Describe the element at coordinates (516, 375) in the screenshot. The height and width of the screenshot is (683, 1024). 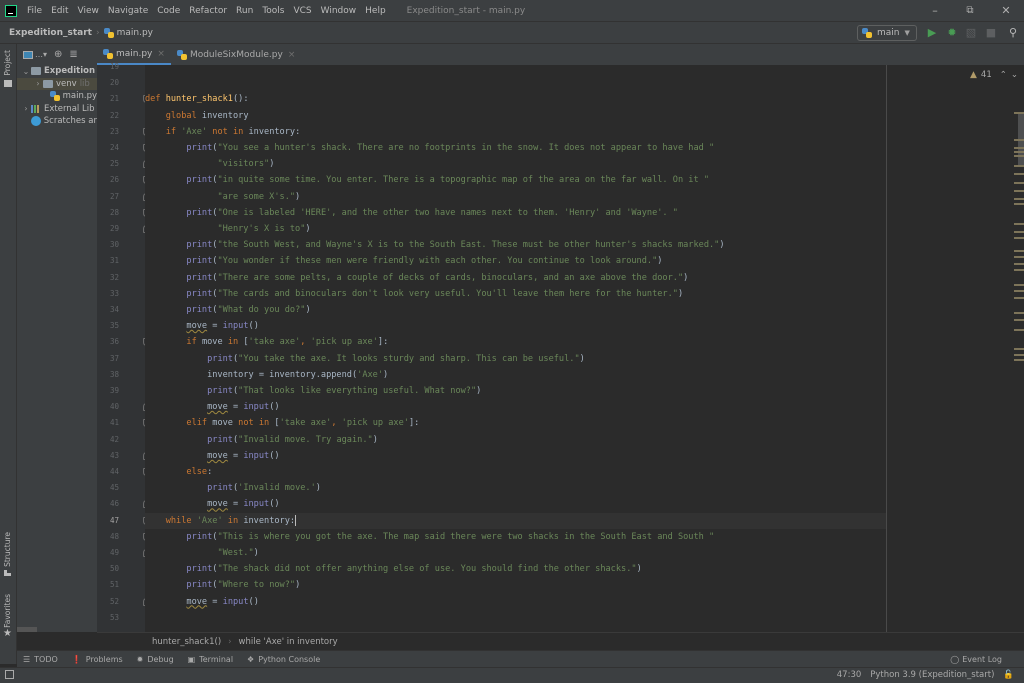
I see `code-line: inventory = inventory.append('Axe')` at that location.